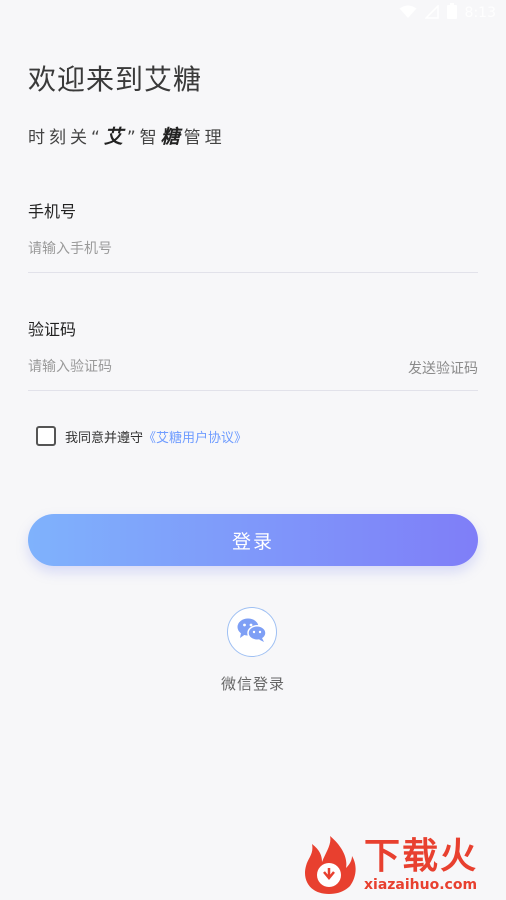 This screenshot has height=900, width=506. Describe the element at coordinates (431, 13) in the screenshot. I see `signal-icon` at that location.